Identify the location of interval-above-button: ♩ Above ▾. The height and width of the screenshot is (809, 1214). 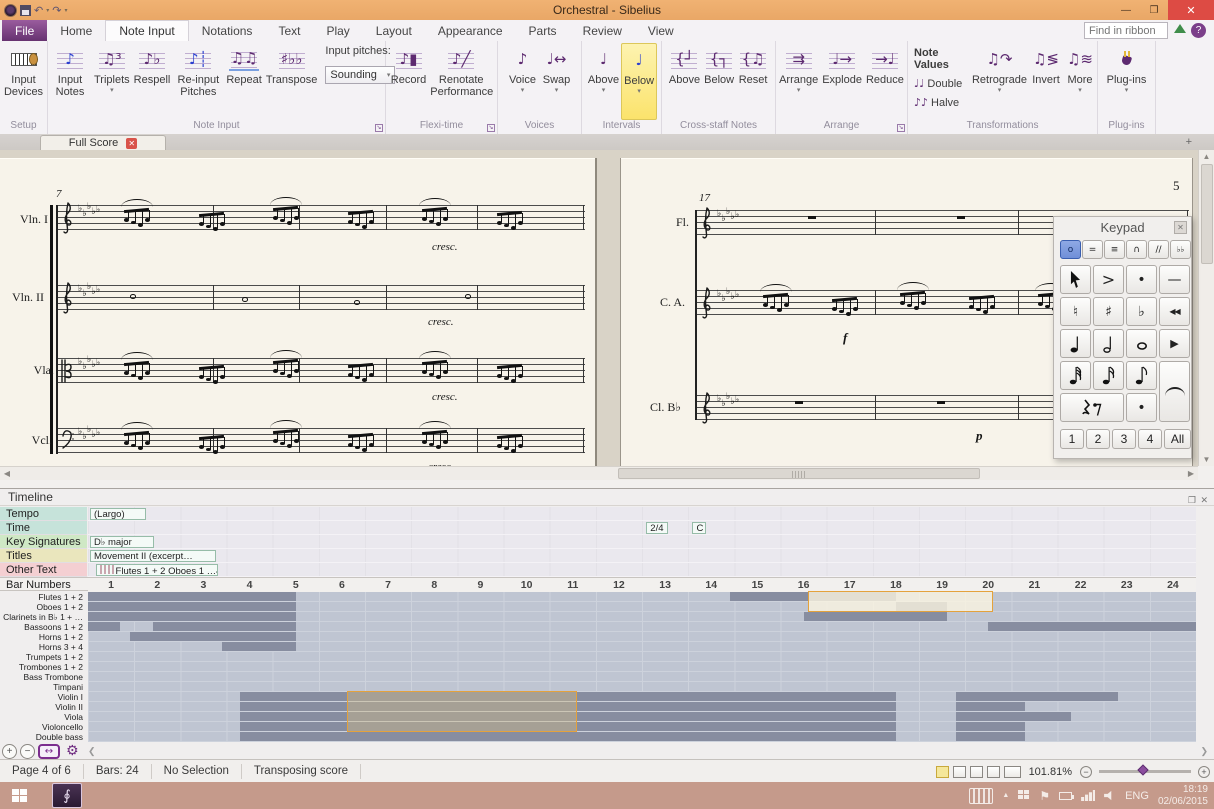
(603, 81).